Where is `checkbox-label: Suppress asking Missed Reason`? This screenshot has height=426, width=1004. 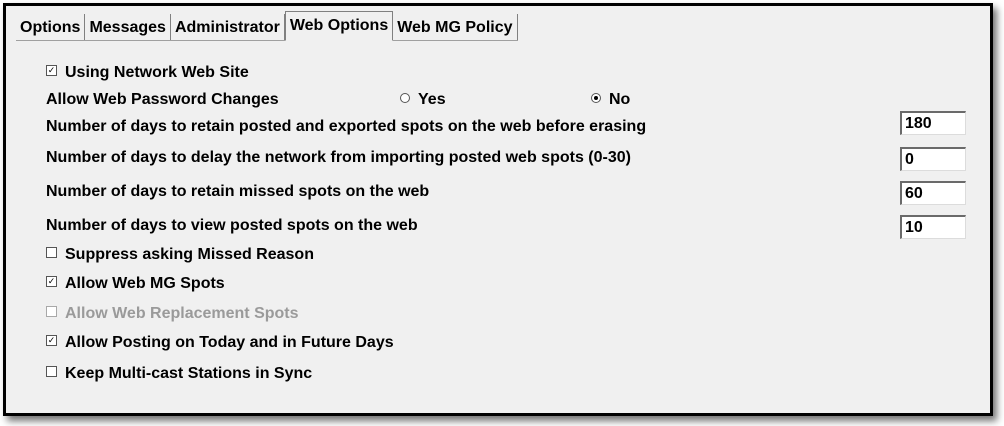
checkbox-label: Suppress asking Missed Reason is located at coordinates (189, 254).